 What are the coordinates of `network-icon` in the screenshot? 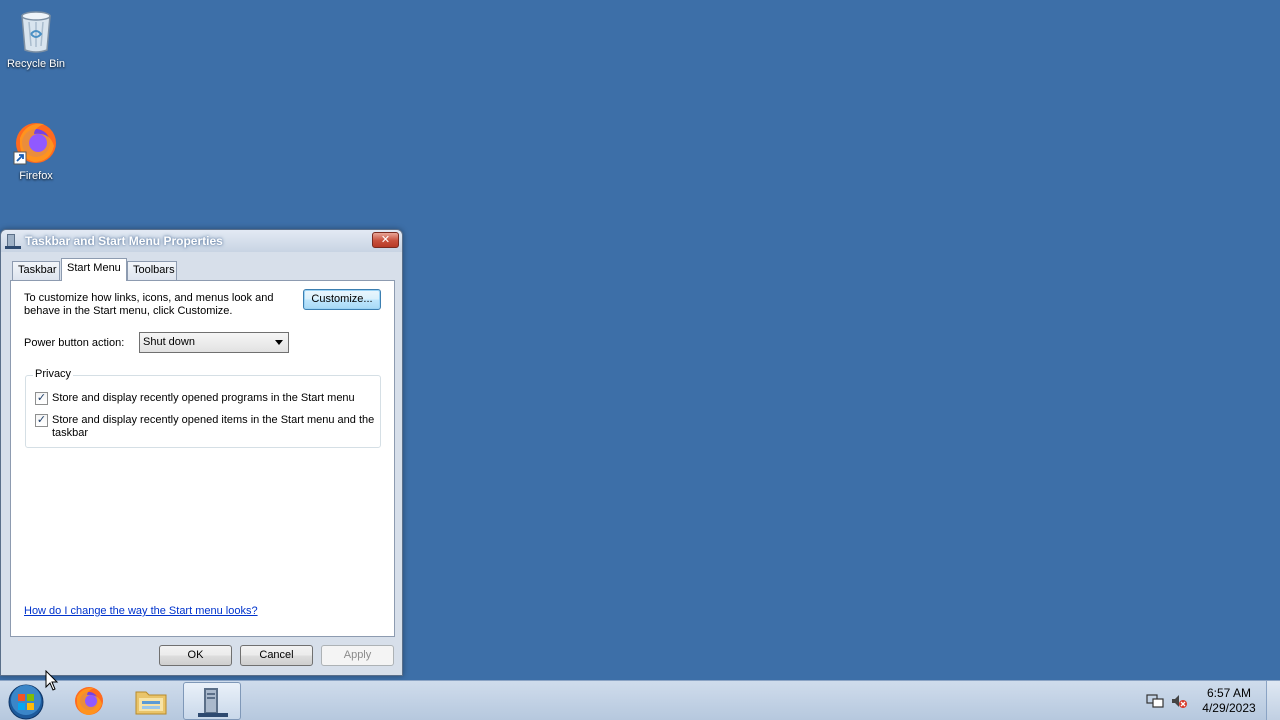 It's located at (1155, 701).